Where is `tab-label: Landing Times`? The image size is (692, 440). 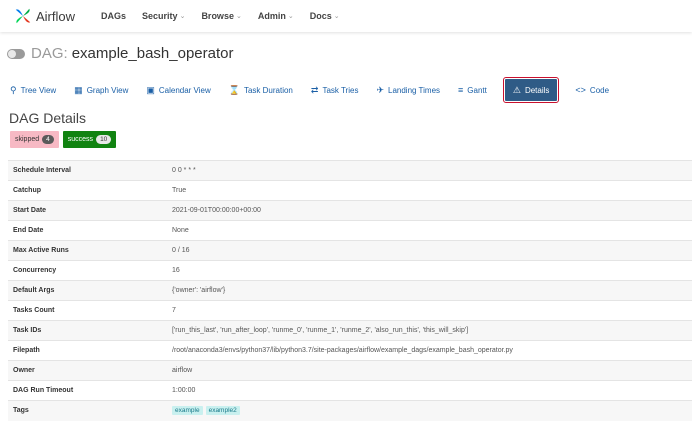 tab-label: Landing Times is located at coordinates (414, 90).